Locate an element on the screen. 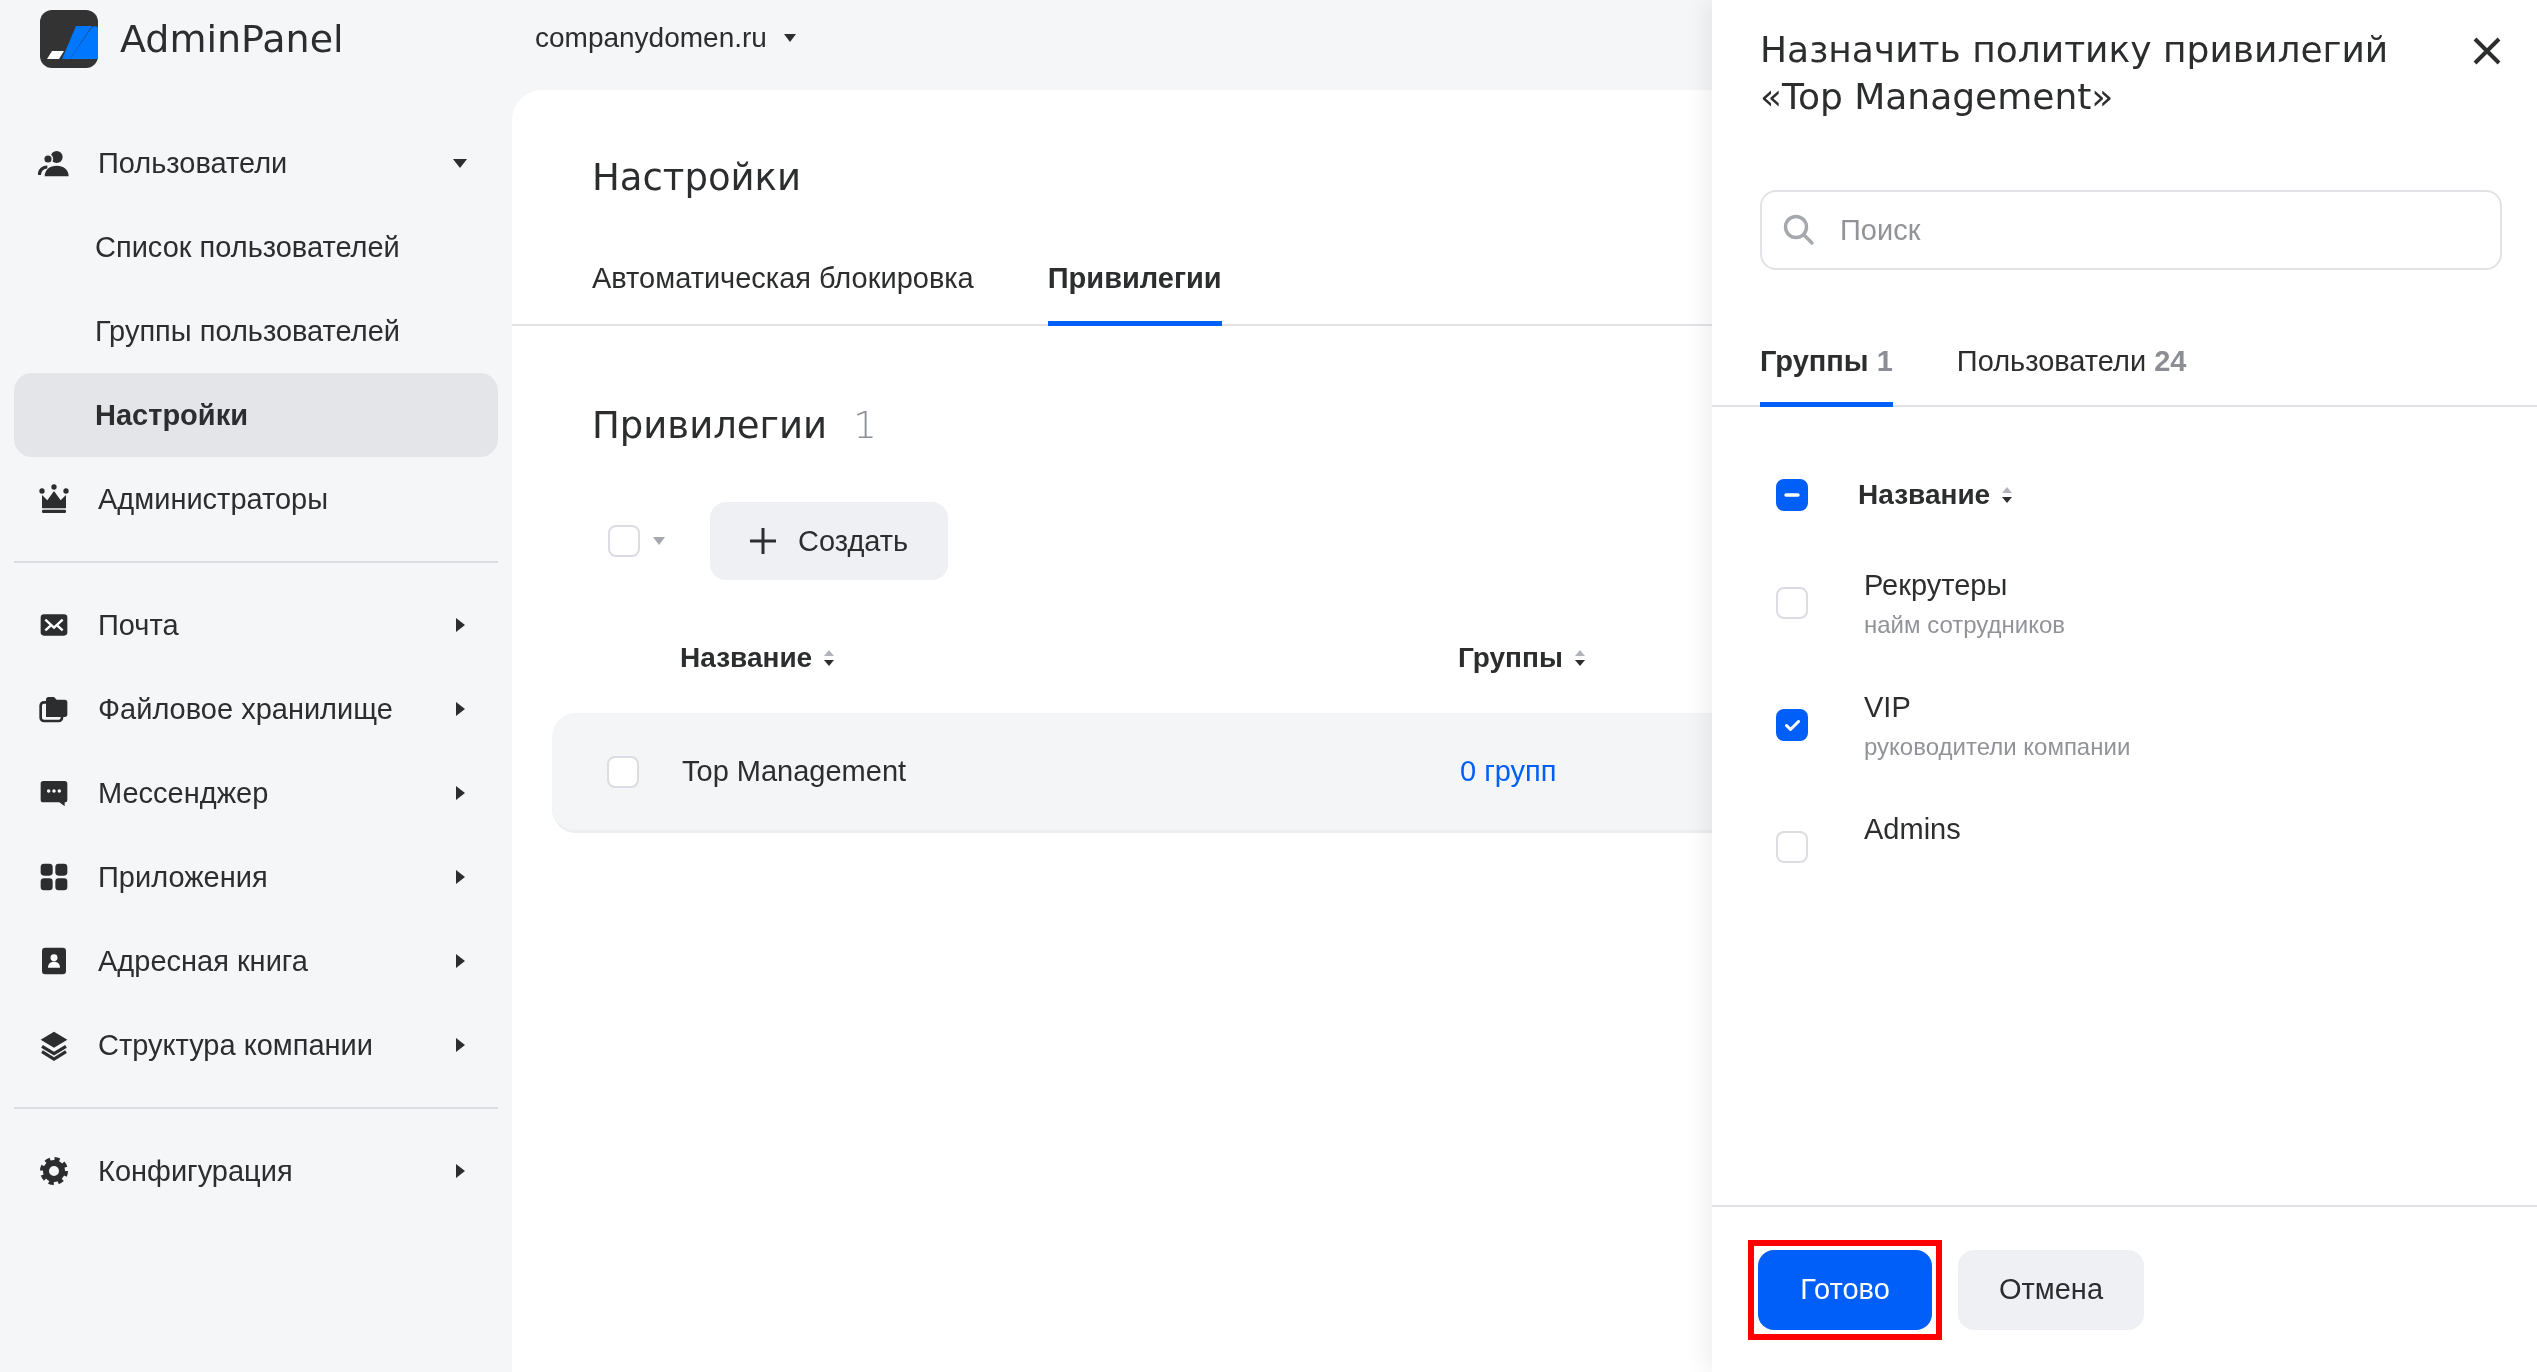 The width and height of the screenshot is (2537, 1372). done-button: Готово is located at coordinates (1845, 1289).